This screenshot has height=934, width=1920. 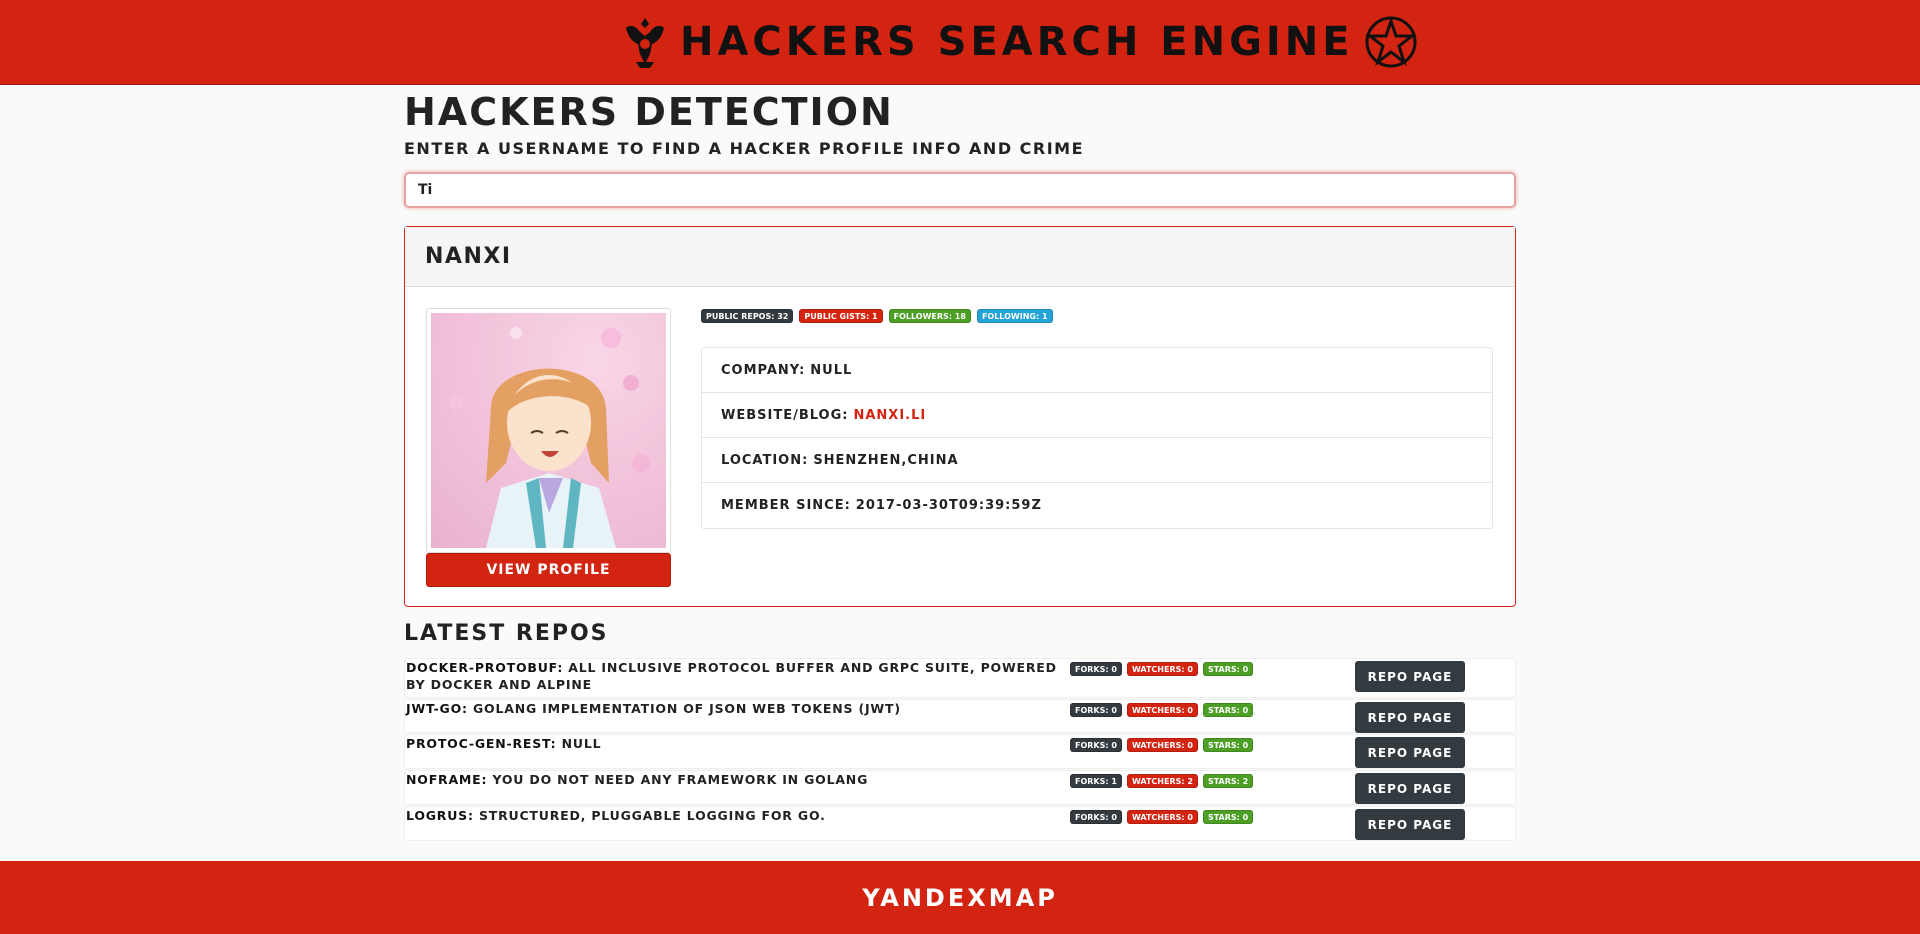 I want to click on page-title: HACKERS DETECTION, so click(x=649, y=112).